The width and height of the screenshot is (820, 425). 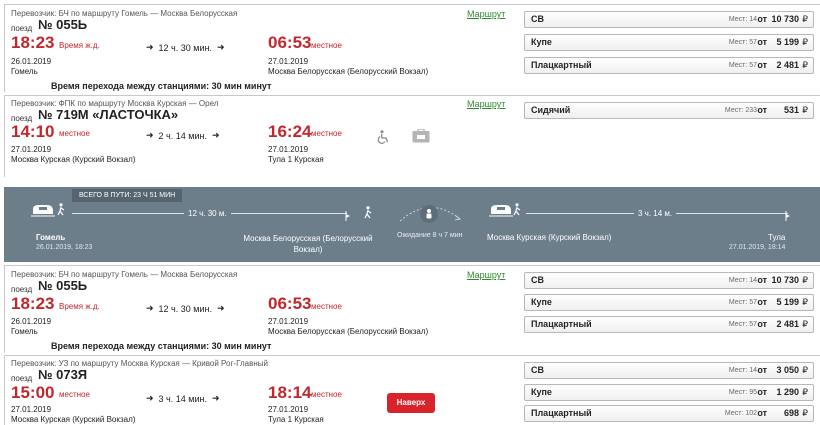 I want to click on arrival-time: 16:24, so click(x=290, y=131).